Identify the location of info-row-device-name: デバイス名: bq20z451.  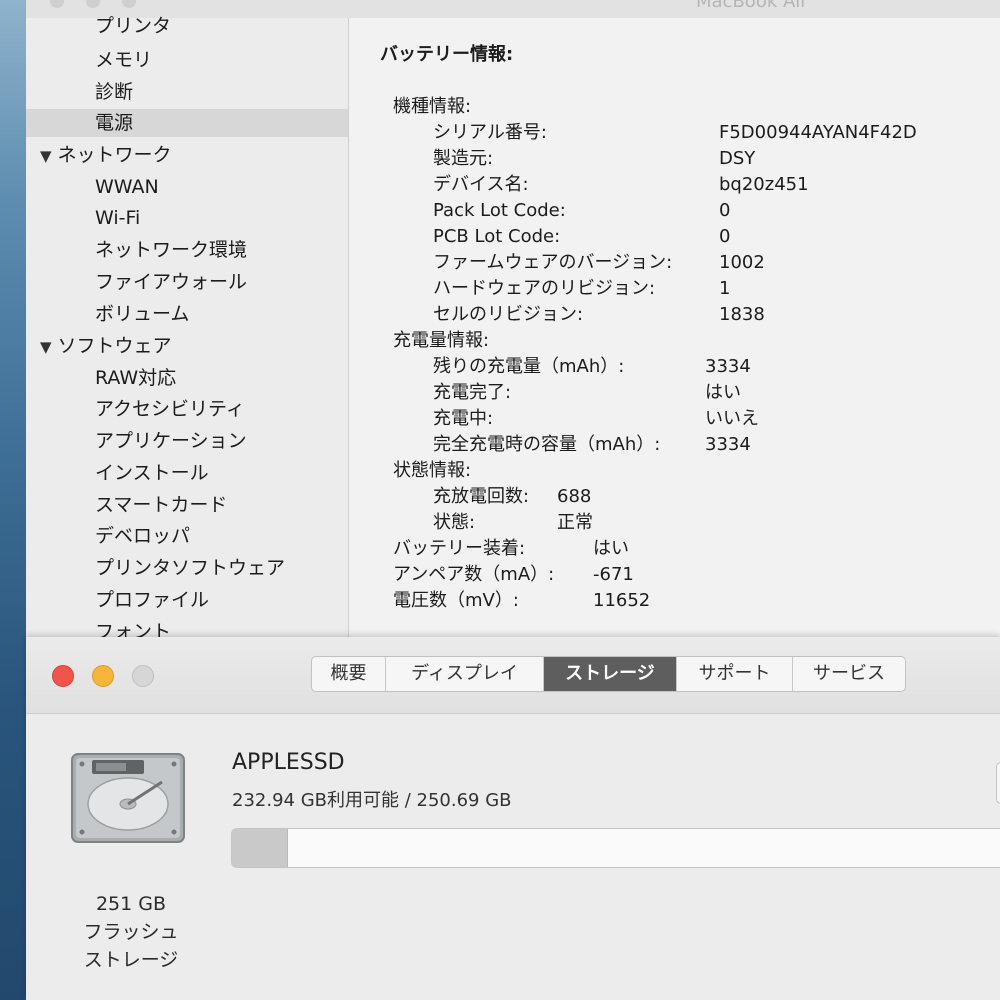
(713, 185).